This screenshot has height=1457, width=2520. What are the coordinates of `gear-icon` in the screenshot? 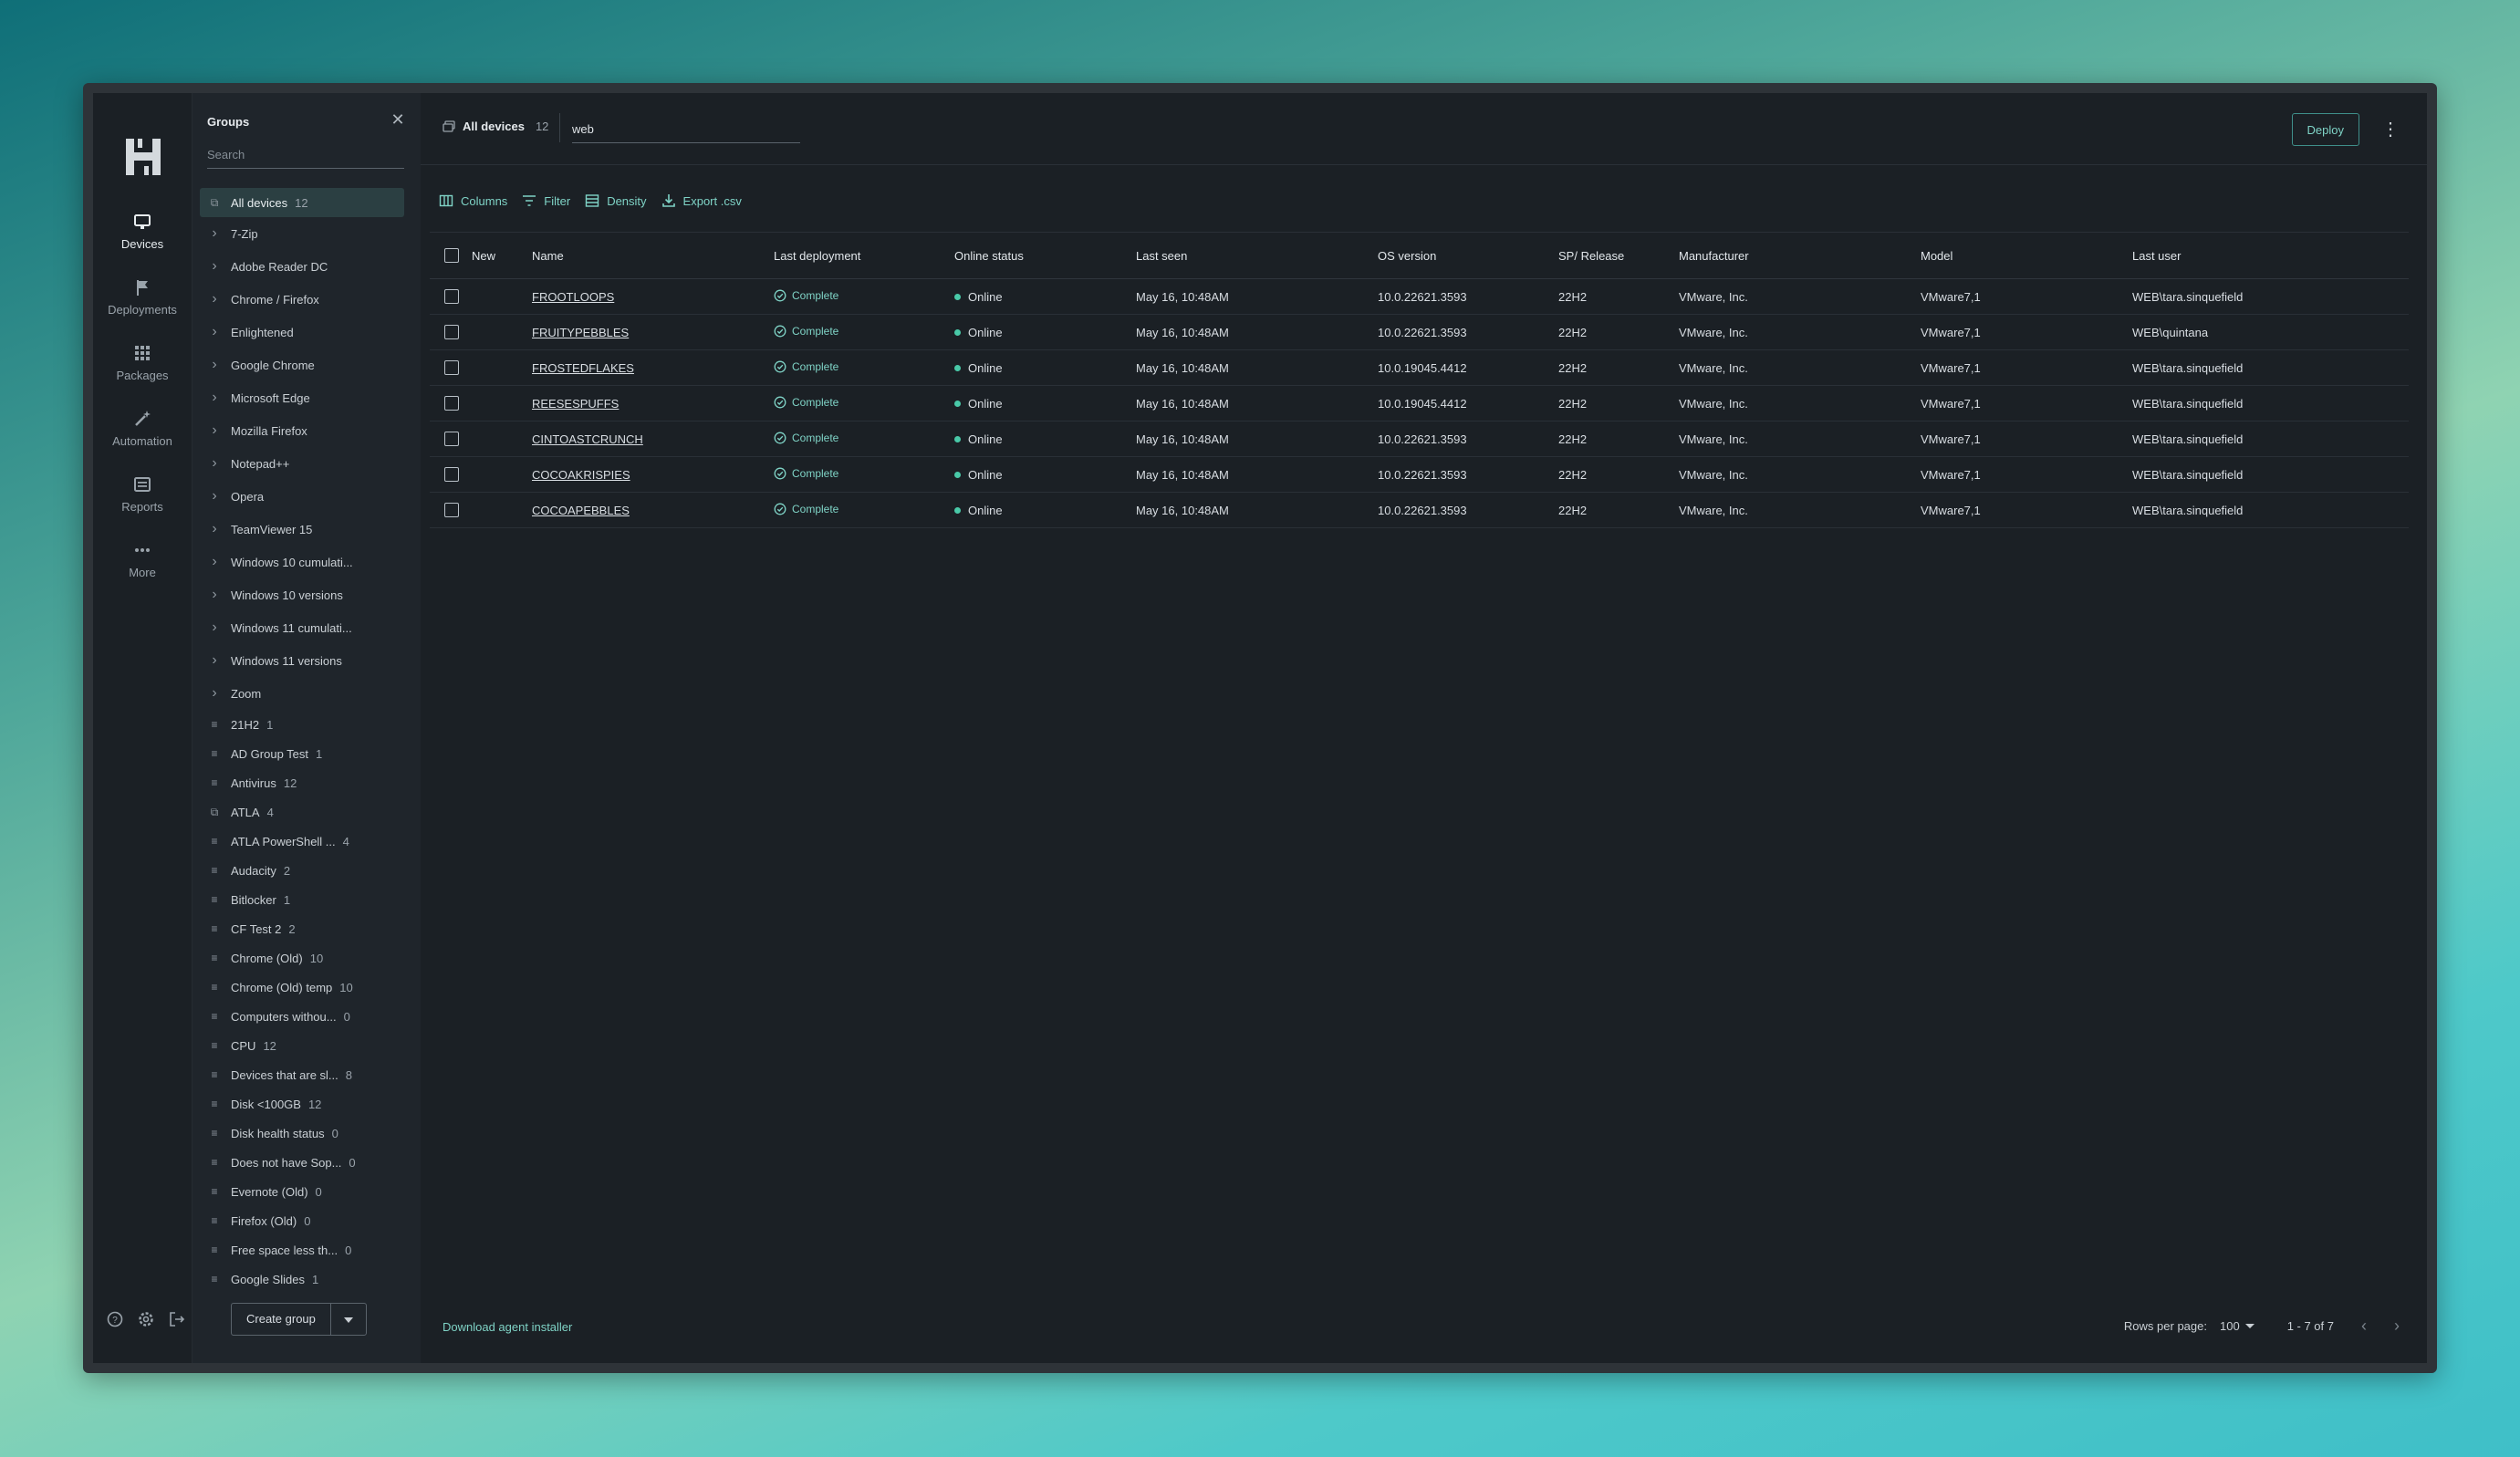 It's located at (146, 1319).